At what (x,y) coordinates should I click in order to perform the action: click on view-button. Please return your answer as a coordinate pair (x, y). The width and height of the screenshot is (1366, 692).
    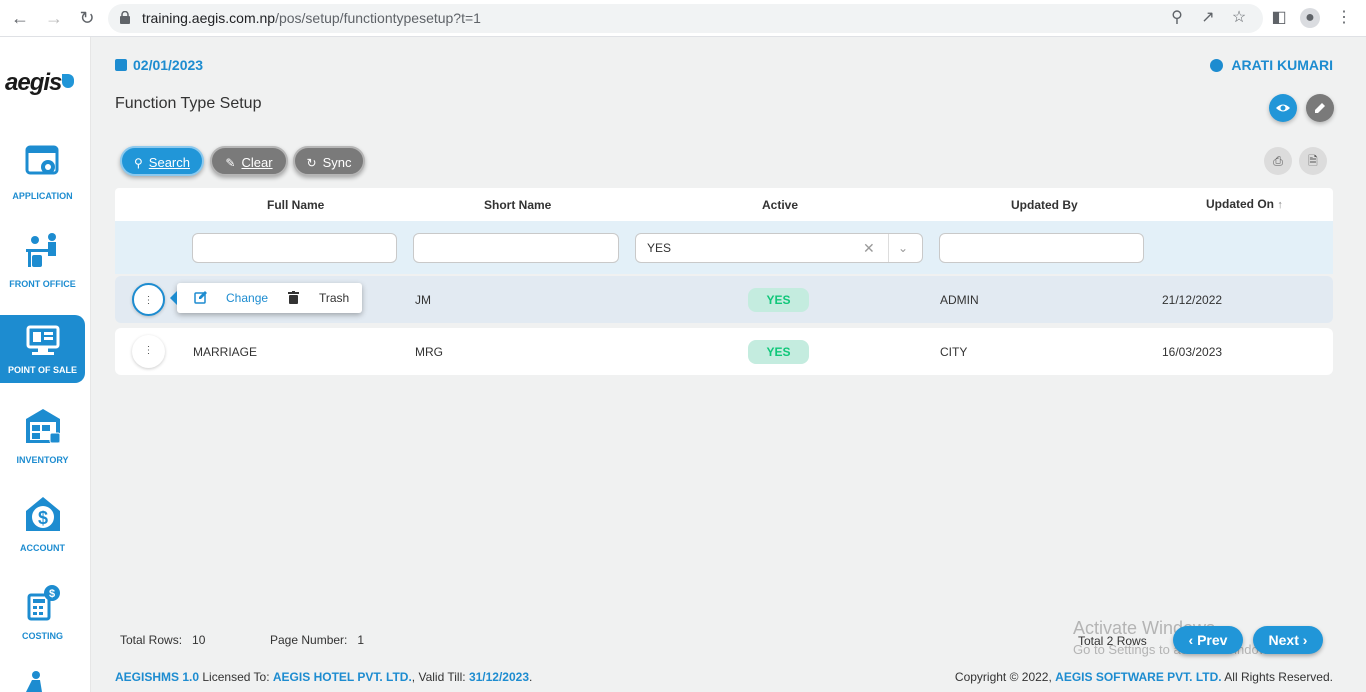
    Looking at the image, I should click on (1283, 108).